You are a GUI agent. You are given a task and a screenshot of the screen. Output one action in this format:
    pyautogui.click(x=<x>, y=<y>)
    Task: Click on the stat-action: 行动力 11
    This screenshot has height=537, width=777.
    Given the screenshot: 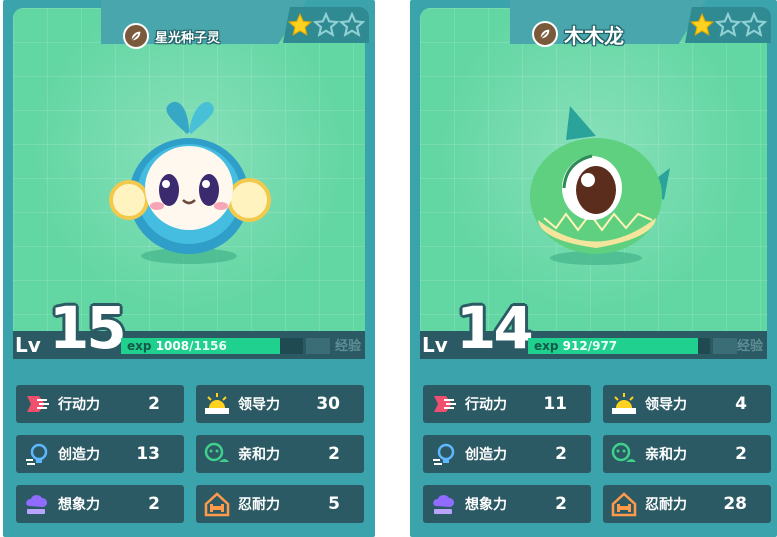 What is the action you would take?
    pyautogui.click(x=507, y=404)
    